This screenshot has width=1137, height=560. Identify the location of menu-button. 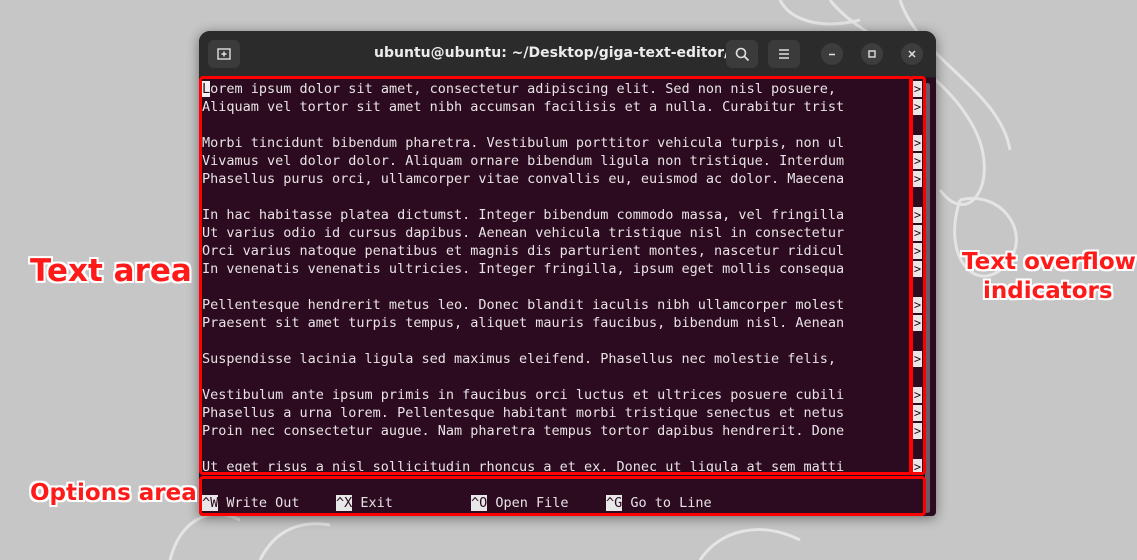
(784, 54).